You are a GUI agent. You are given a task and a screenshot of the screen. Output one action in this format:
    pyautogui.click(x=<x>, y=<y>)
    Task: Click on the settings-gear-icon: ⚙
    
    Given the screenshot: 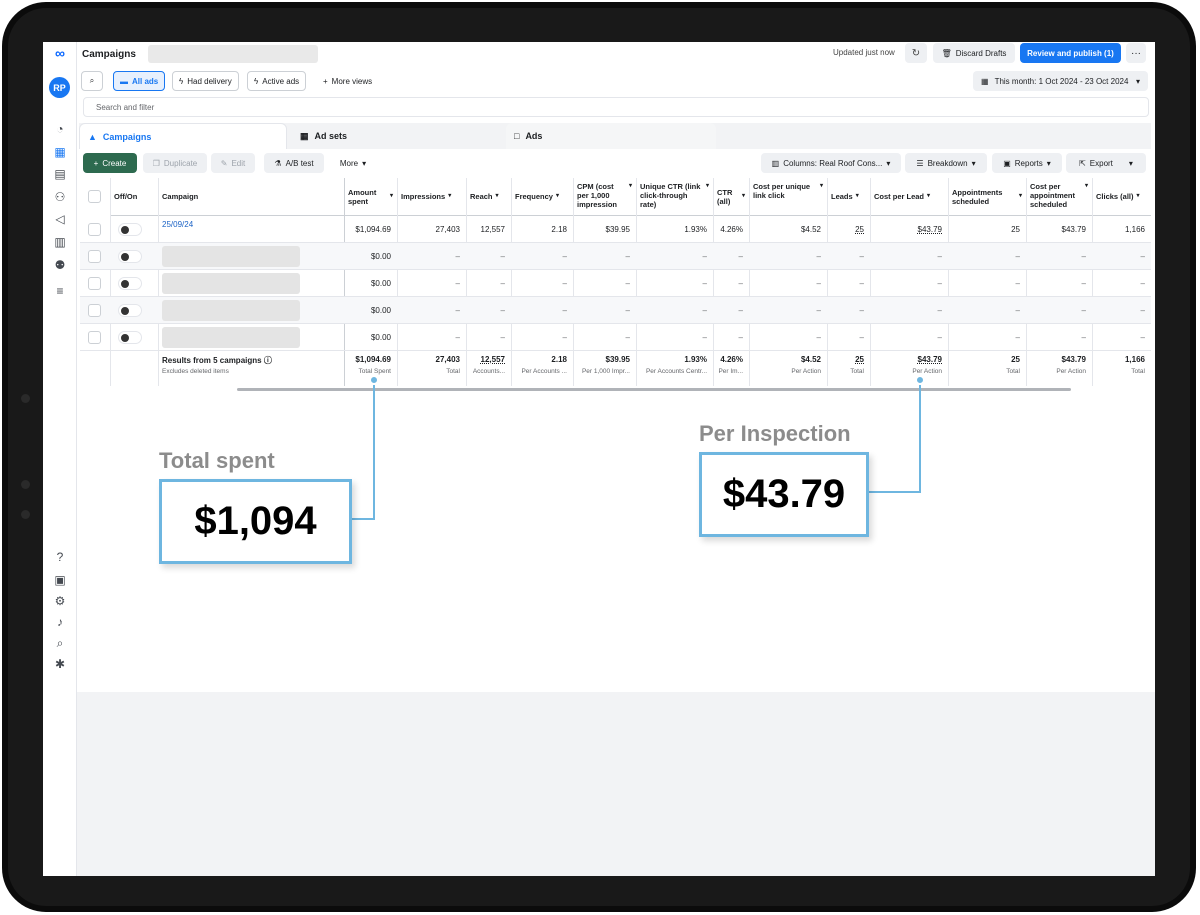 What is the action you would take?
    pyautogui.click(x=60, y=601)
    